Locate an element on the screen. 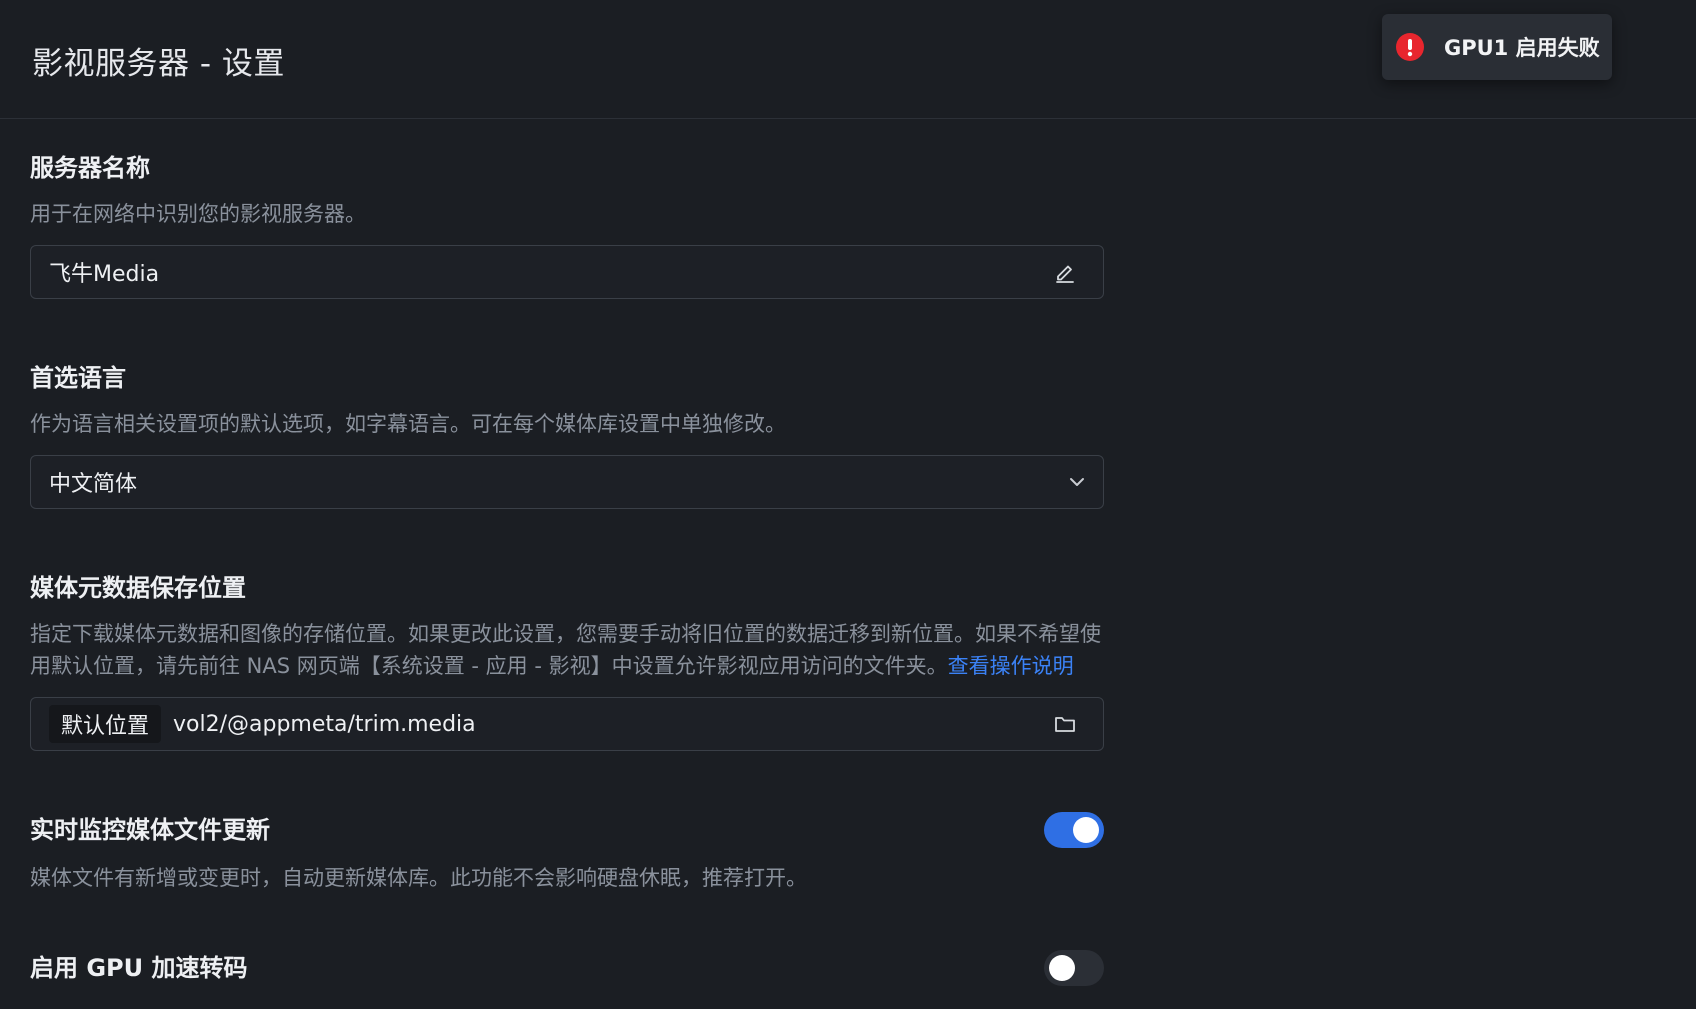 The height and width of the screenshot is (1009, 1696). folder-icon is located at coordinates (1065, 724).